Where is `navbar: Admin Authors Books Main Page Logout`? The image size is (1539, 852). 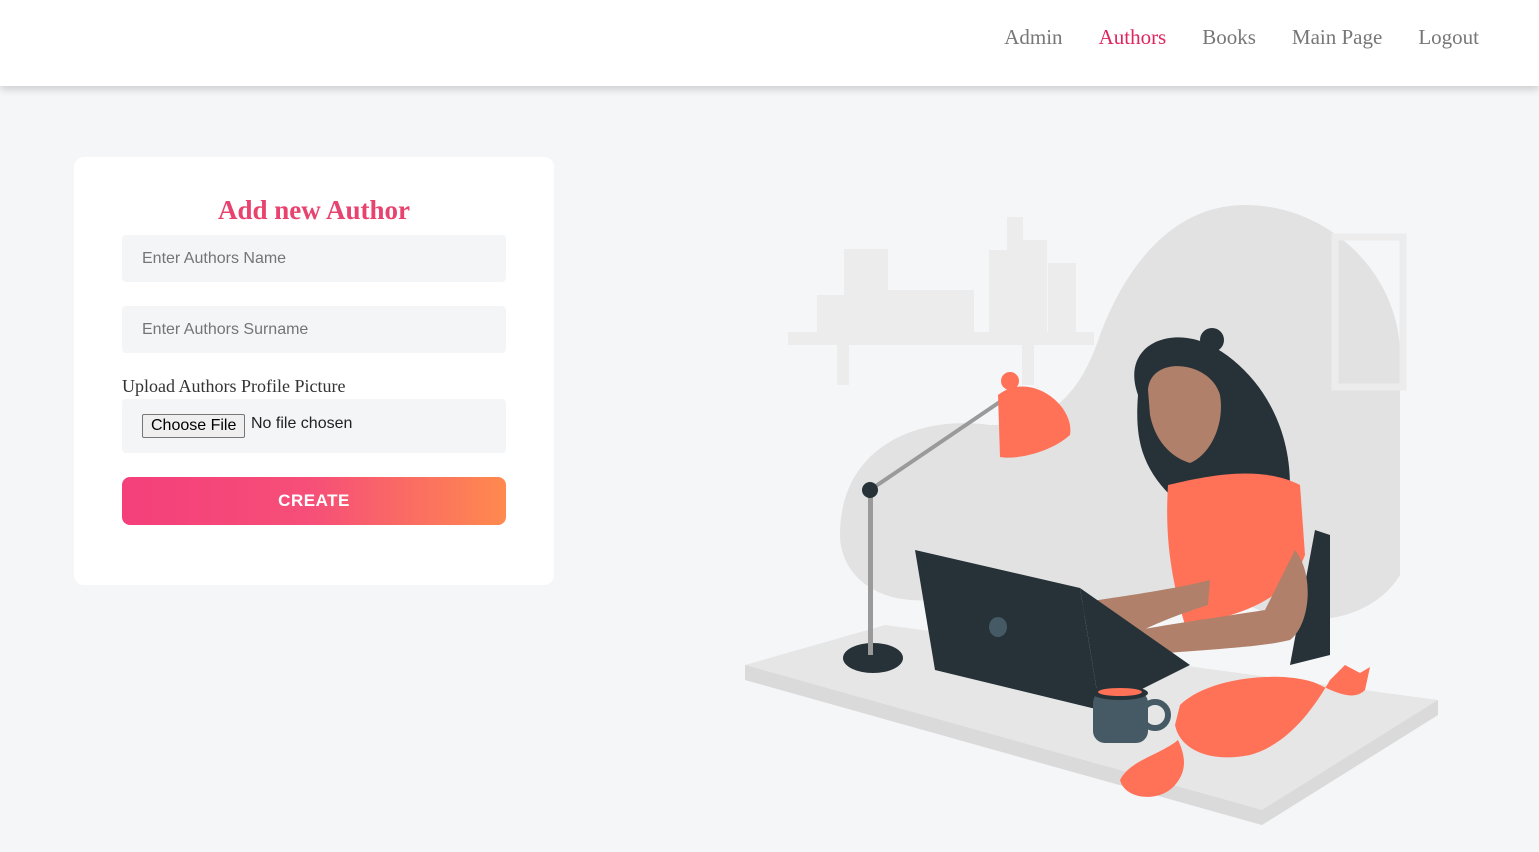 navbar: Admin Authors Books Main Page Logout is located at coordinates (769, 43).